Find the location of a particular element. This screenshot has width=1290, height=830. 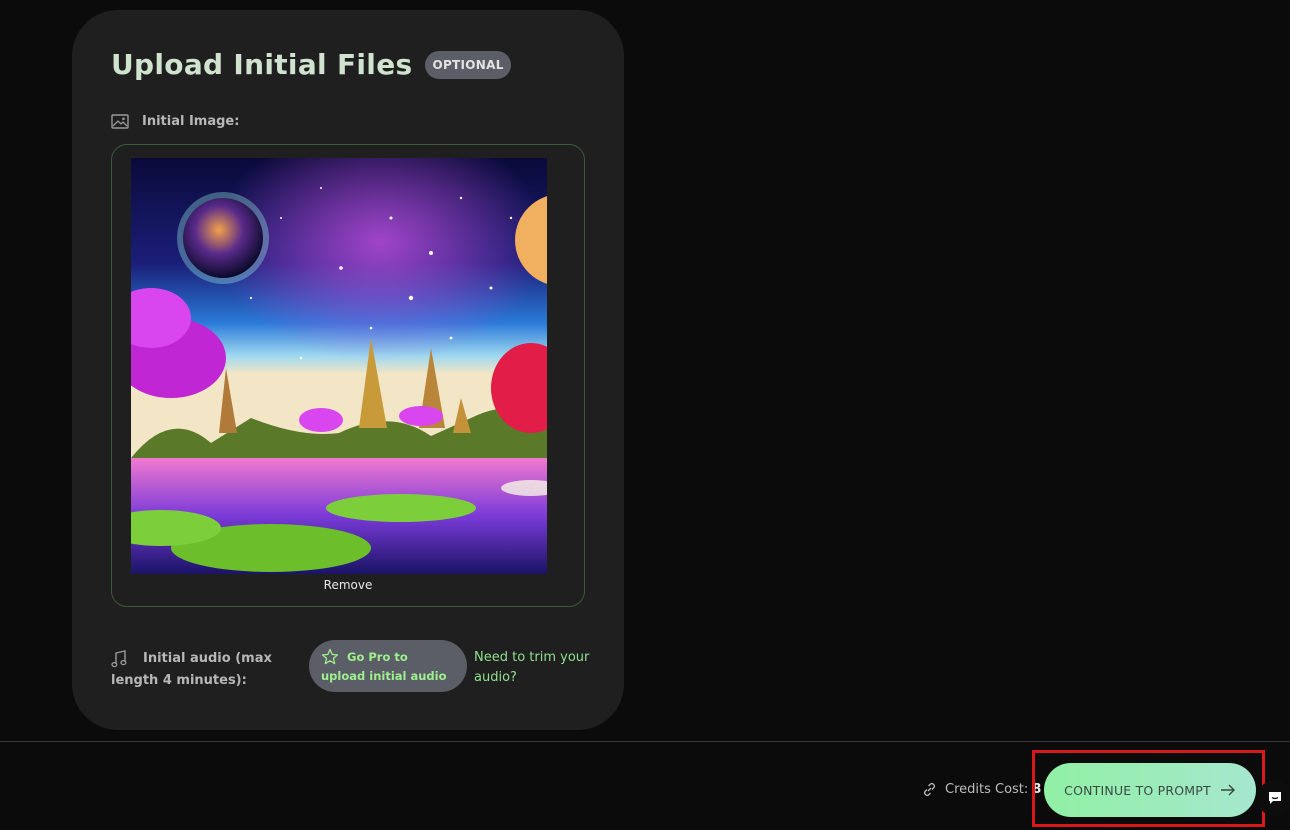

chat-icon is located at coordinates (1275, 798).